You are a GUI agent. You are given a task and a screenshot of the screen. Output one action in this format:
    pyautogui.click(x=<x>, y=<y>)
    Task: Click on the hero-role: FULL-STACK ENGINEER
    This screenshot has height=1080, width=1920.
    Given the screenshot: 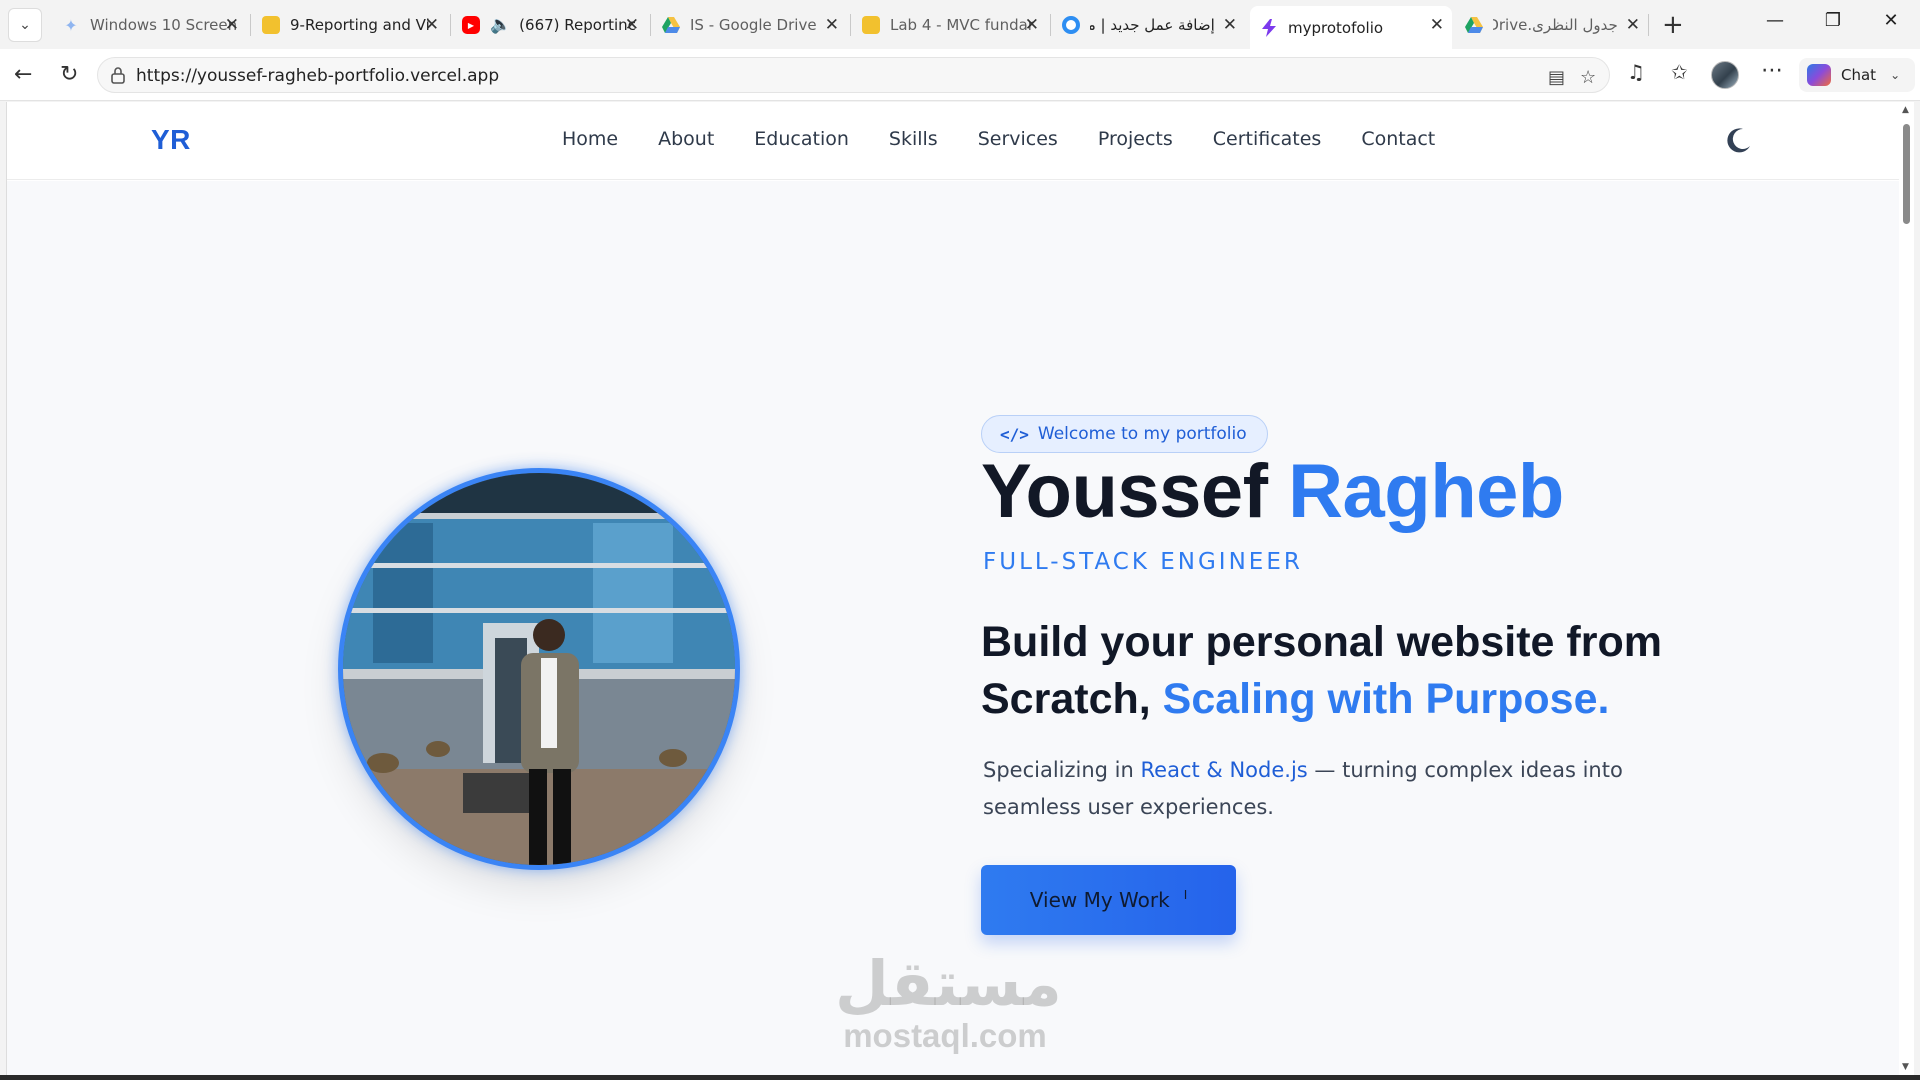 What is the action you would take?
    pyautogui.click(x=1143, y=562)
    